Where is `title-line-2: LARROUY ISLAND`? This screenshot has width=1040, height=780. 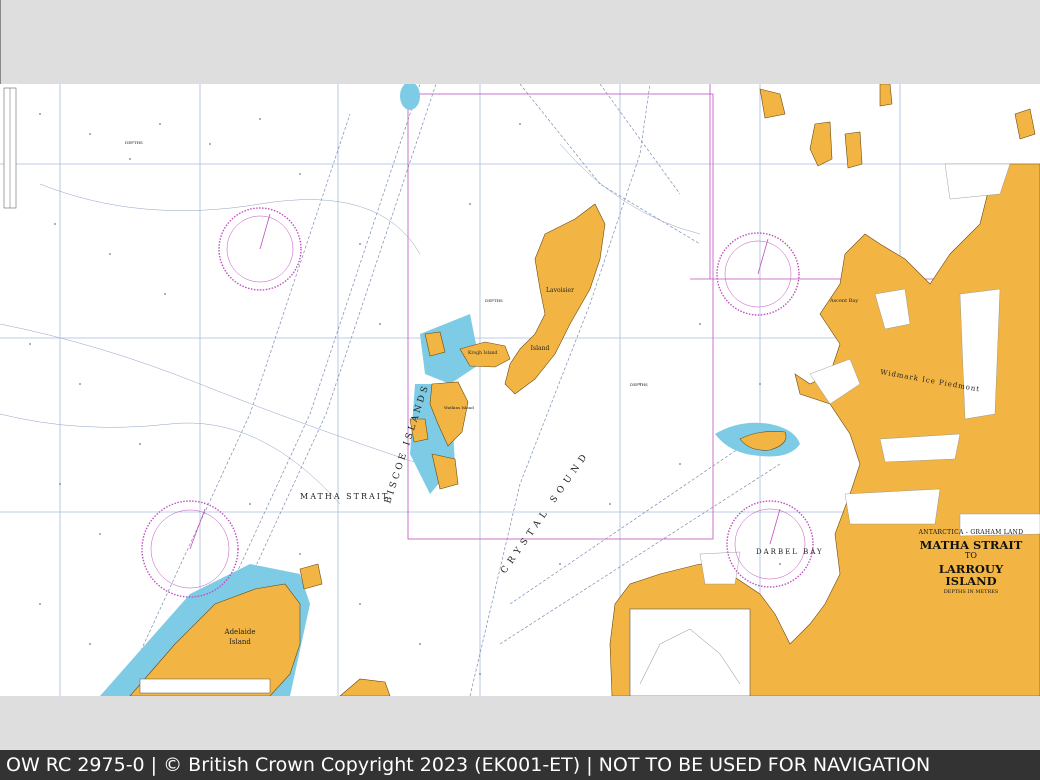 title-line-2: LARROUY ISLAND is located at coordinates (971, 575).